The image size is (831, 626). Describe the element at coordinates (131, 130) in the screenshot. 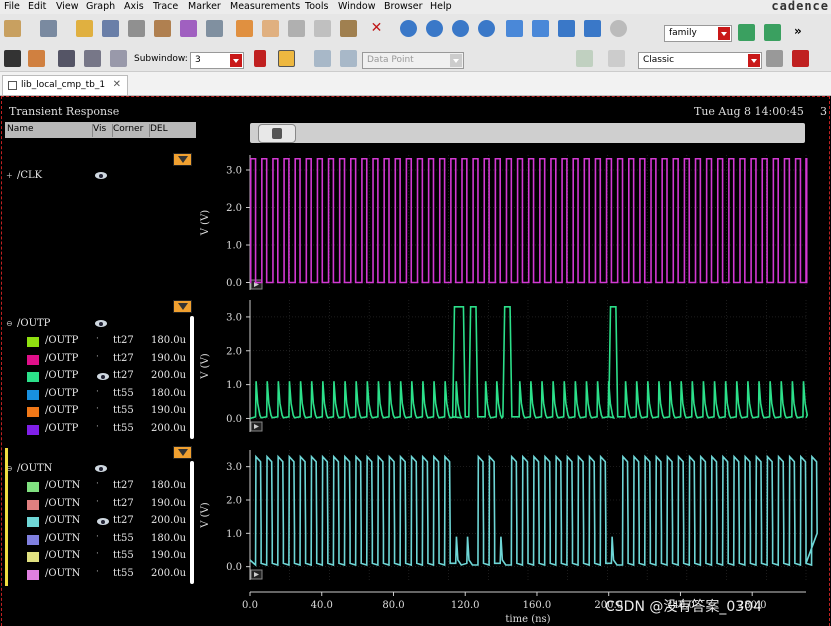

I see `col-corner: Corner` at that location.